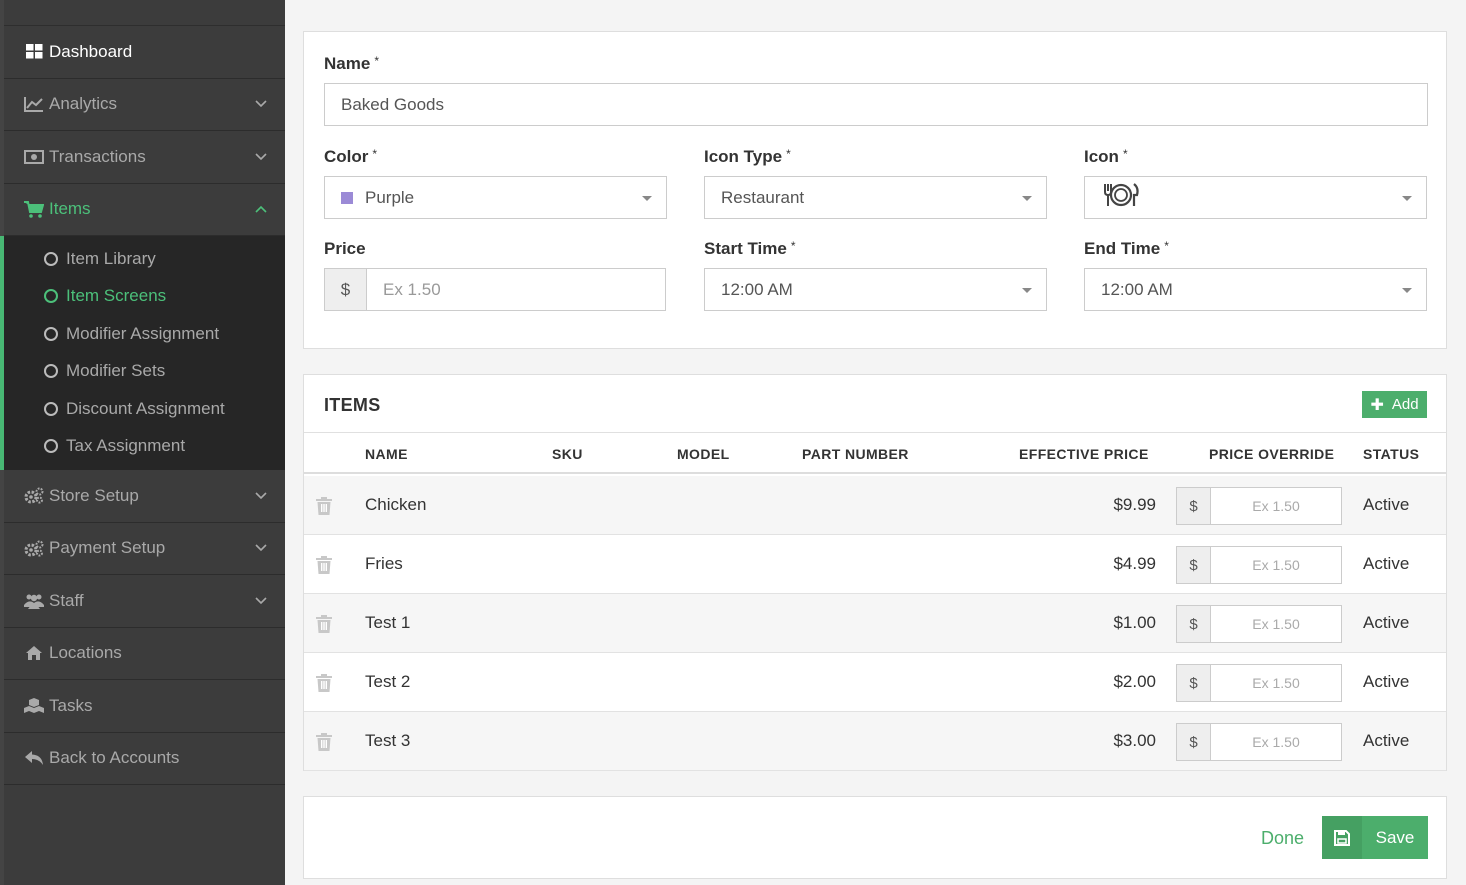 Image resolution: width=1466 pixels, height=885 pixels. I want to click on submenu-modifier-assignment: Modifier Assignment, so click(144, 334).